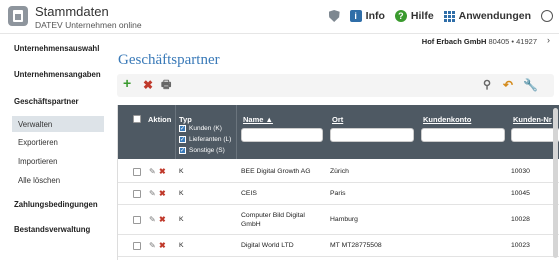 This screenshot has height=260, width=559. I want to click on app-logo-icon, so click(18, 16).